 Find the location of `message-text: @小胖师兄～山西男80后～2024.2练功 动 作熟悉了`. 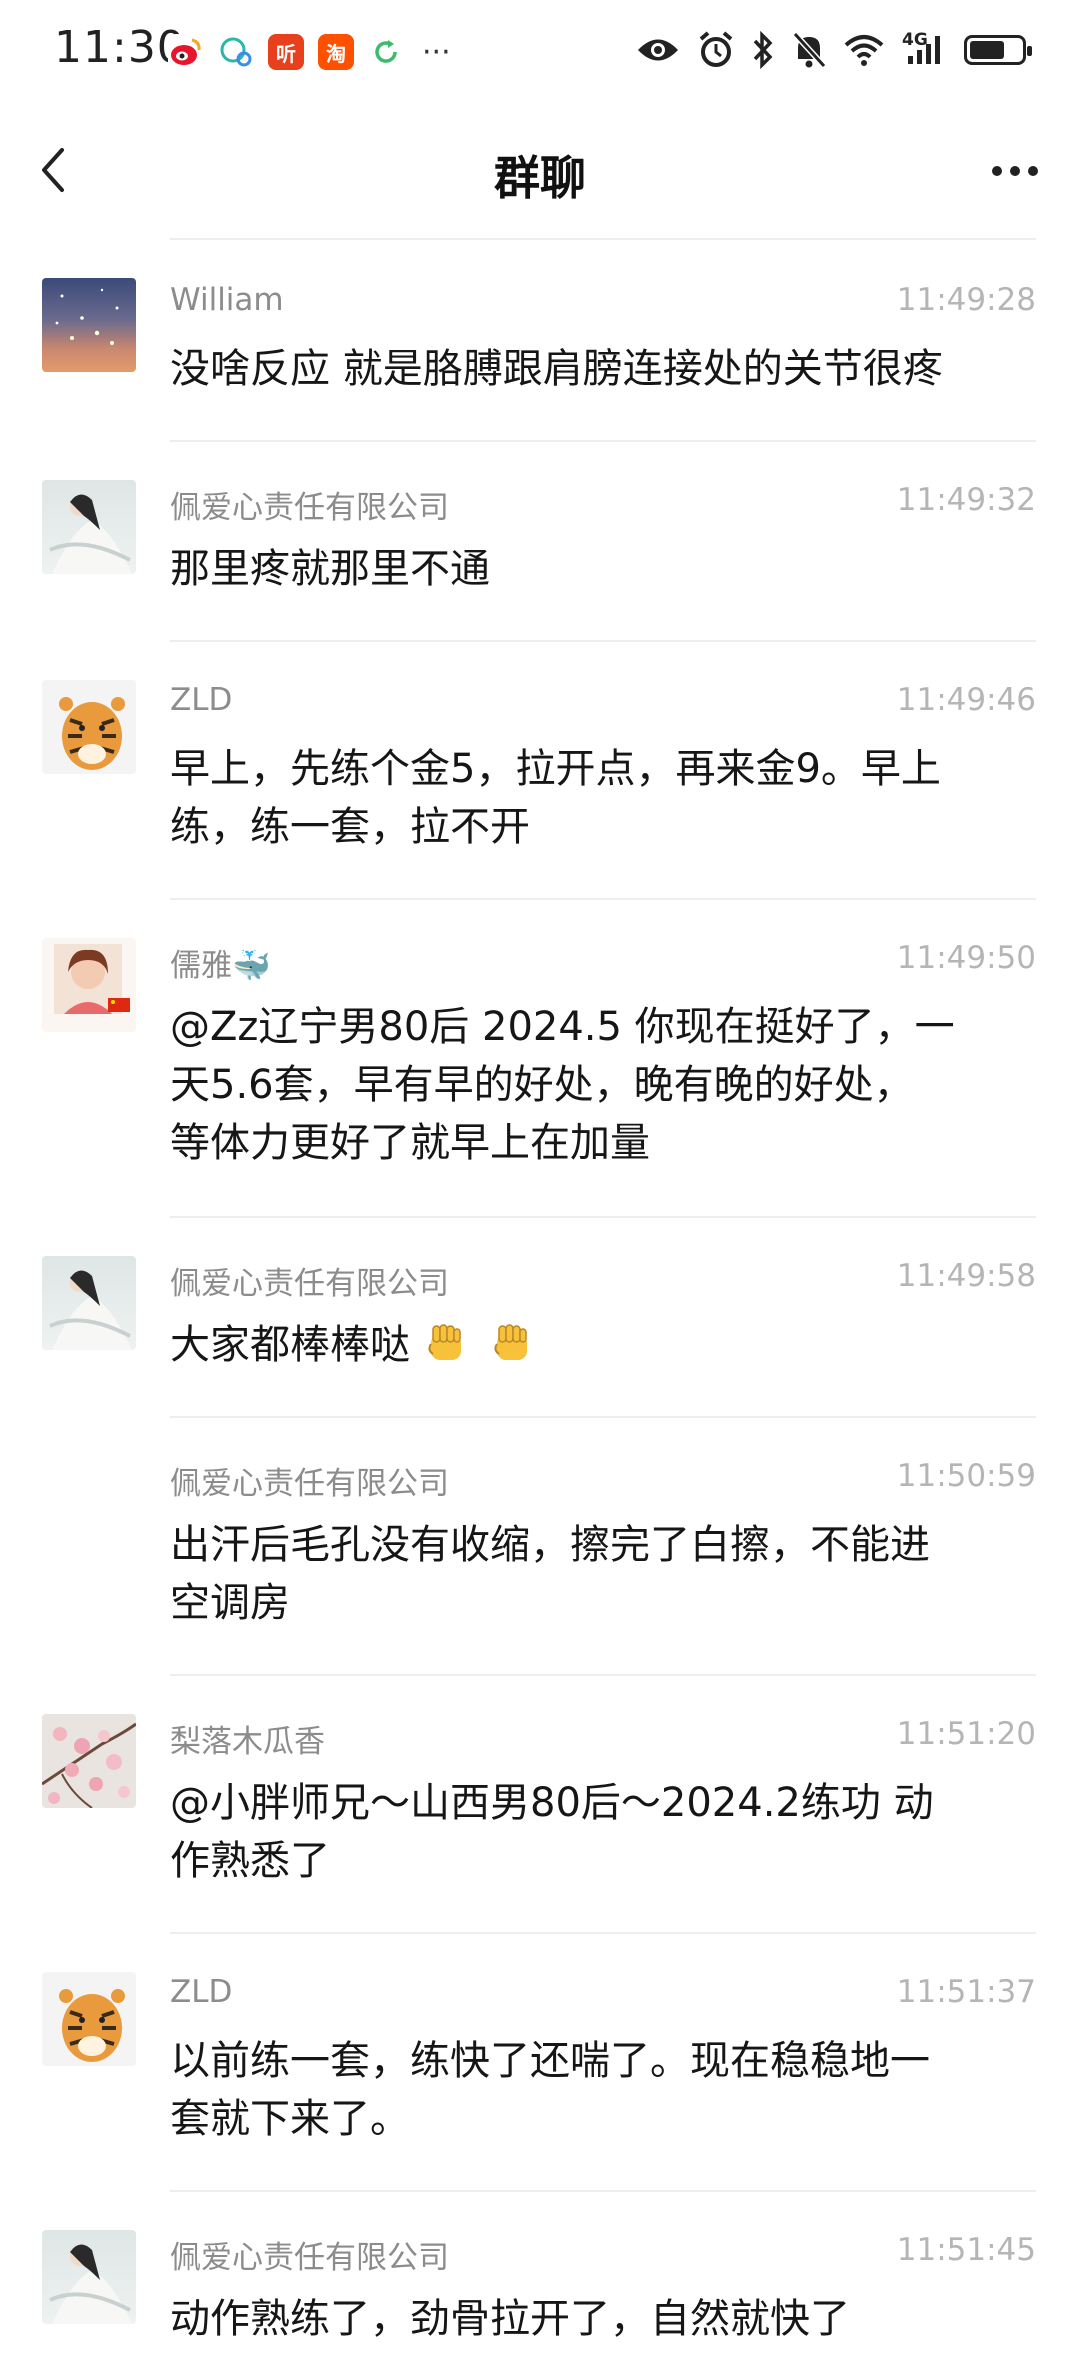

message-text: @小胖师兄～山西男80后～2024.2练功 动 作熟悉了 is located at coordinates (552, 1832).